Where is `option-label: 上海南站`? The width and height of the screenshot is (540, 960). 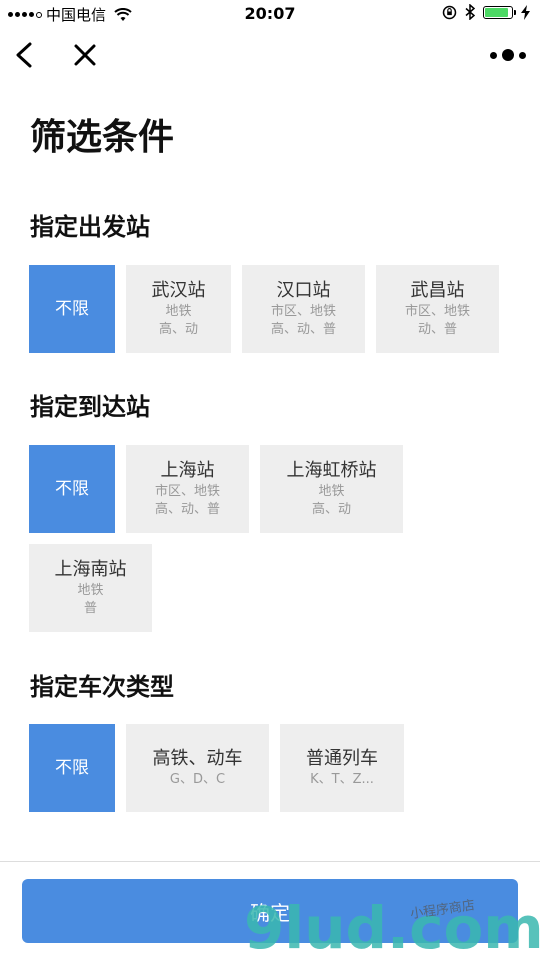
option-label: 上海南站 is located at coordinates (90, 569).